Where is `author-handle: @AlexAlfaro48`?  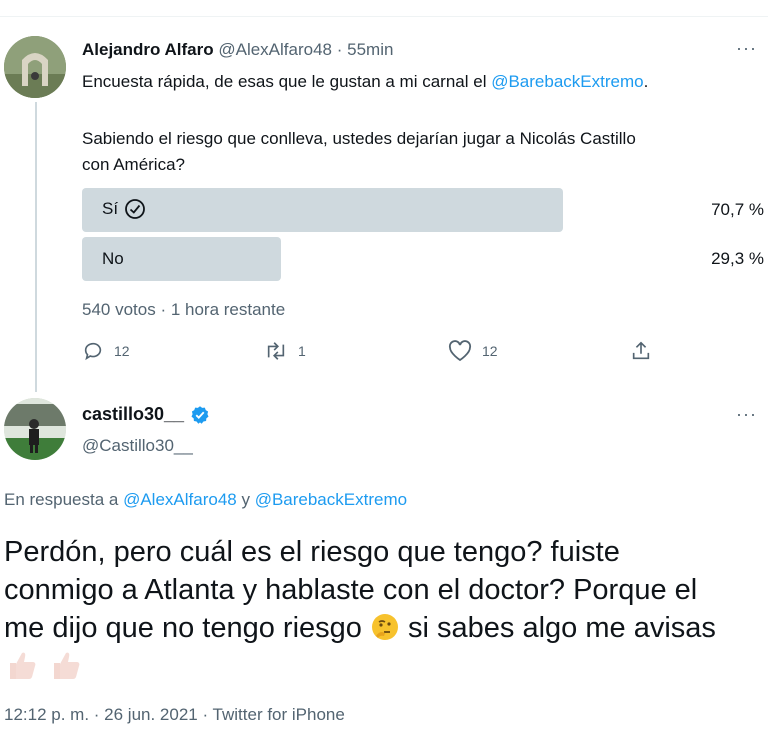
author-handle: @AlexAlfaro48 is located at coordinates (275, 49).